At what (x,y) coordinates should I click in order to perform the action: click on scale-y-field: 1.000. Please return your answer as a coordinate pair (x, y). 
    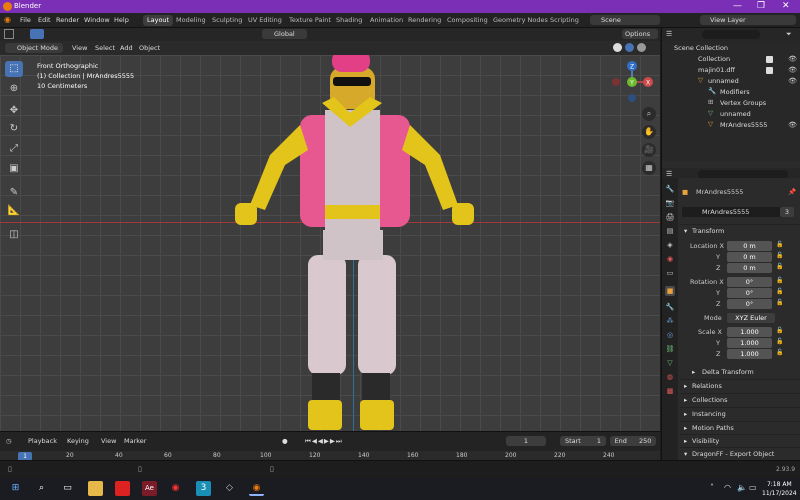
    Looking at the image, I should click on (749, 343).